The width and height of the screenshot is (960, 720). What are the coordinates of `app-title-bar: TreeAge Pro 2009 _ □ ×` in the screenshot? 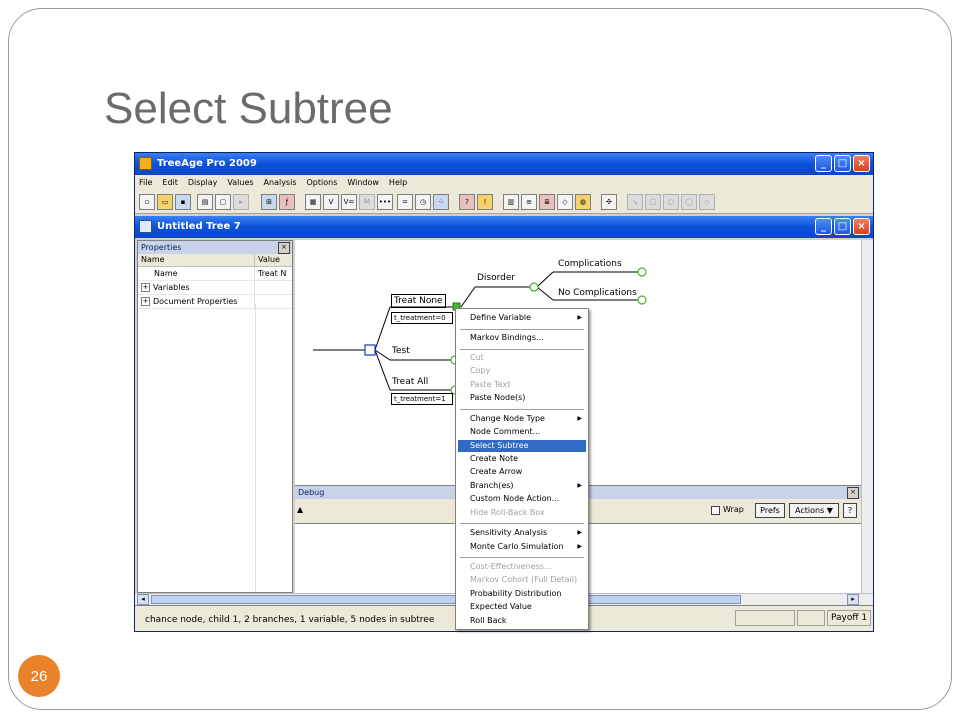 It's located at (504, 164).